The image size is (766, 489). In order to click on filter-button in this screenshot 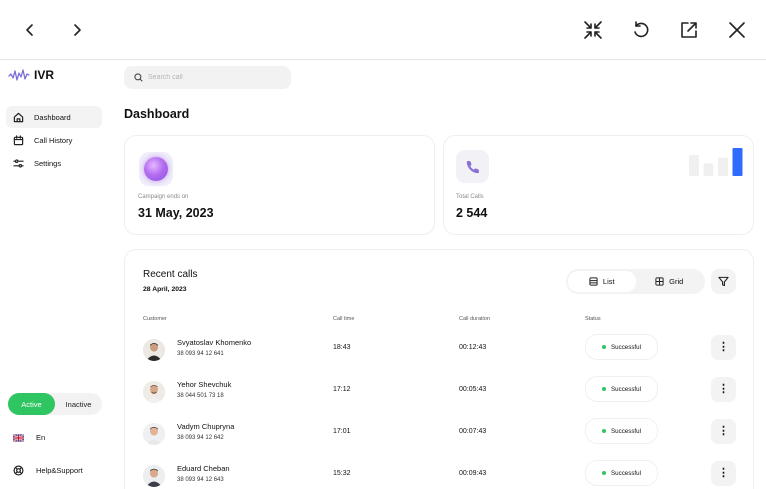, I will do `click(723, 281)`.